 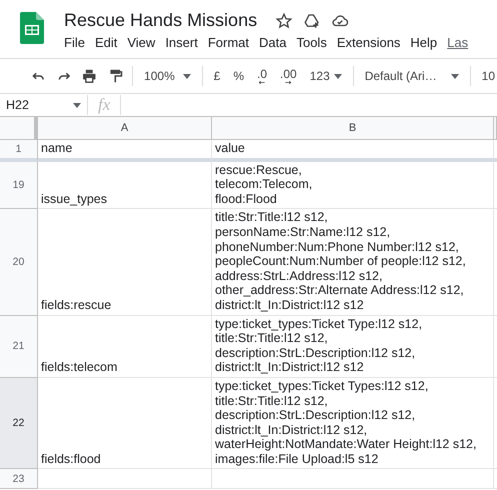 I want to click on cell-text: fields:telecom, so click(x=79, y=367).